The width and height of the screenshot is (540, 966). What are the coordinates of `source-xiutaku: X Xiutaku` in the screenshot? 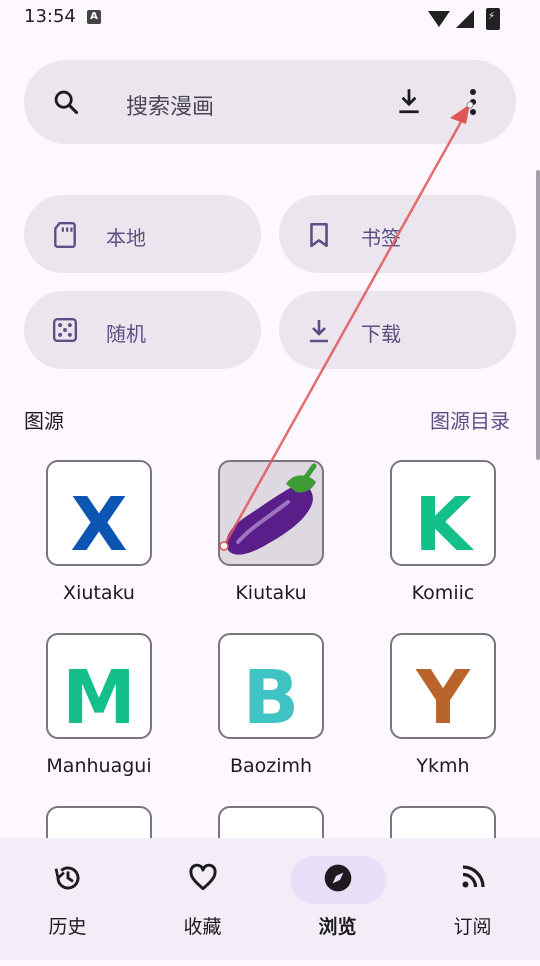 It's located at (99, 540).